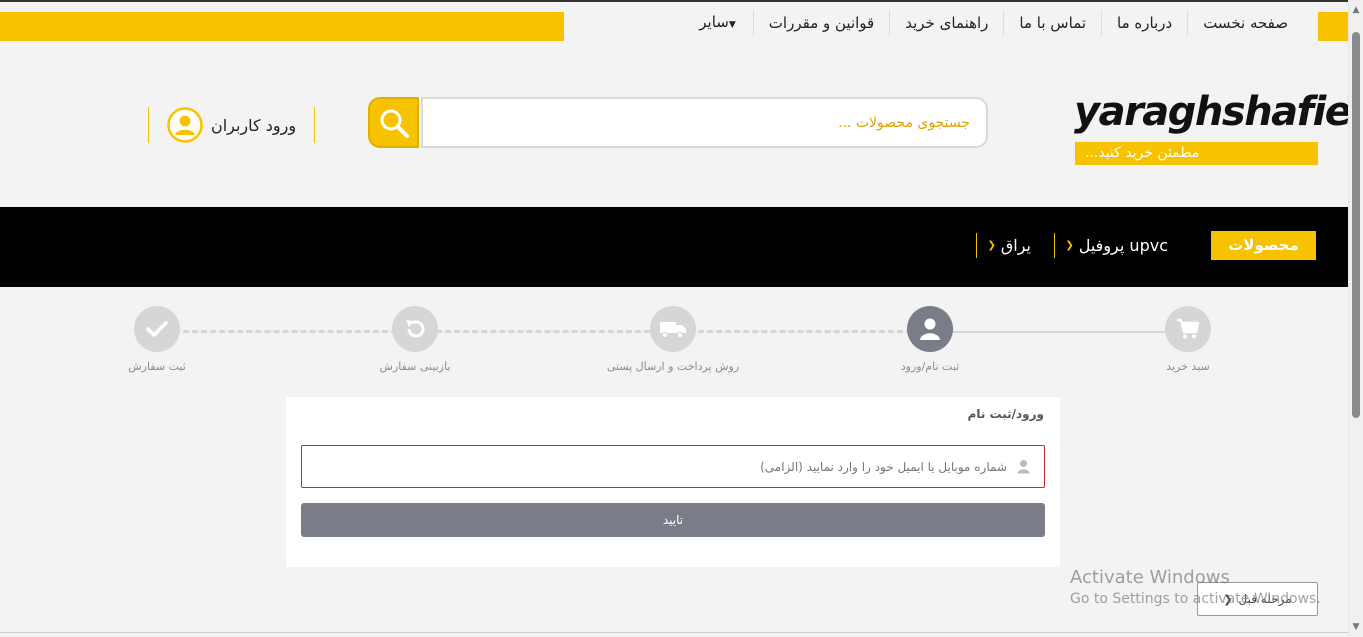 The width and height of the screenshot is (1363, 637). I want to click on scrollbar-thumb, so click(1356, 225).